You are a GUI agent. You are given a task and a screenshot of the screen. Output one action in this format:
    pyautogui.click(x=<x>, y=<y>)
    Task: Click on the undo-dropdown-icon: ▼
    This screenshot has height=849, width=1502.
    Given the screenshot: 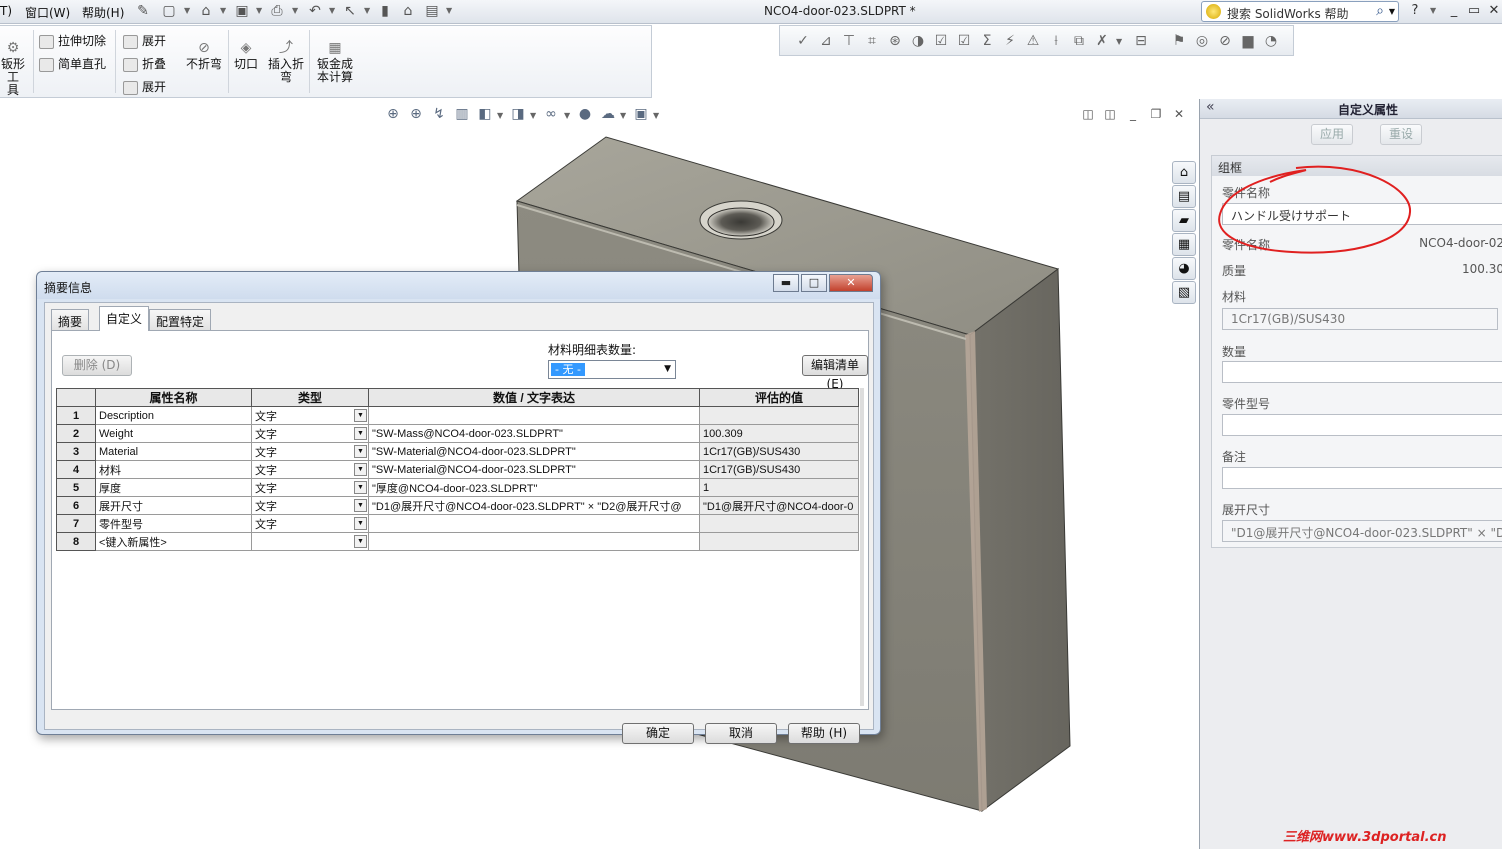 What is the action you would take?
    pyautogui.click(x=332, y=10)
    